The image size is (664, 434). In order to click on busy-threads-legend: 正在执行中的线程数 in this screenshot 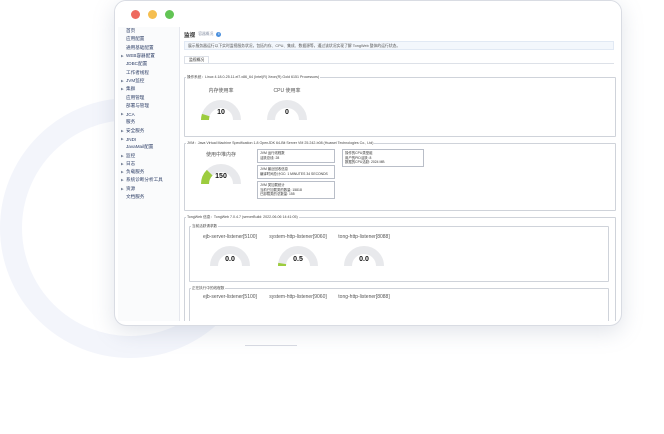, I will do `click(208, 288)`.